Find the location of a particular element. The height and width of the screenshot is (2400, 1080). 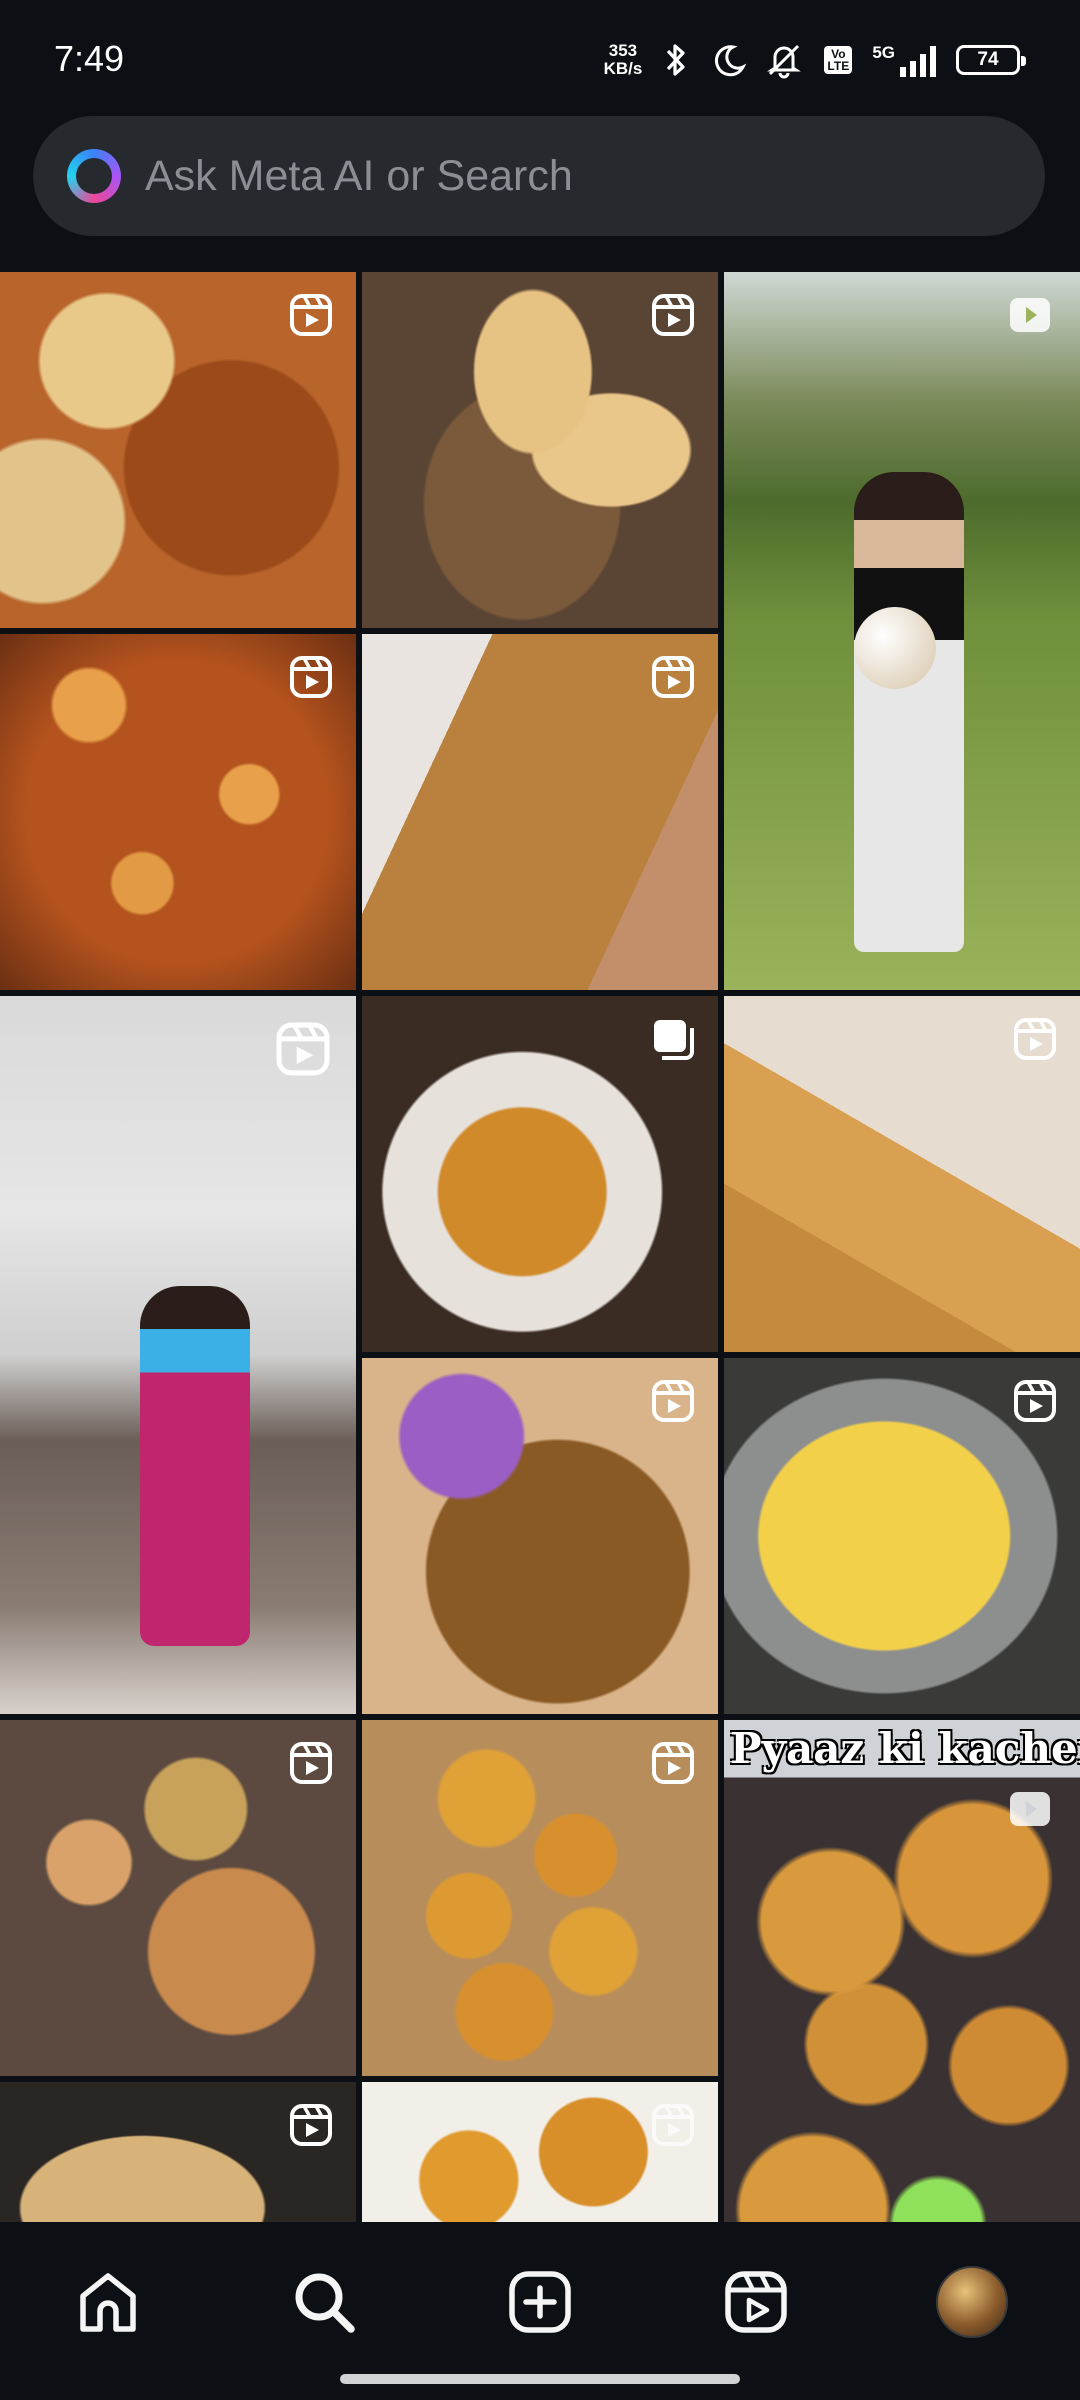

nav-reels is located at coordinates (756, 2302).